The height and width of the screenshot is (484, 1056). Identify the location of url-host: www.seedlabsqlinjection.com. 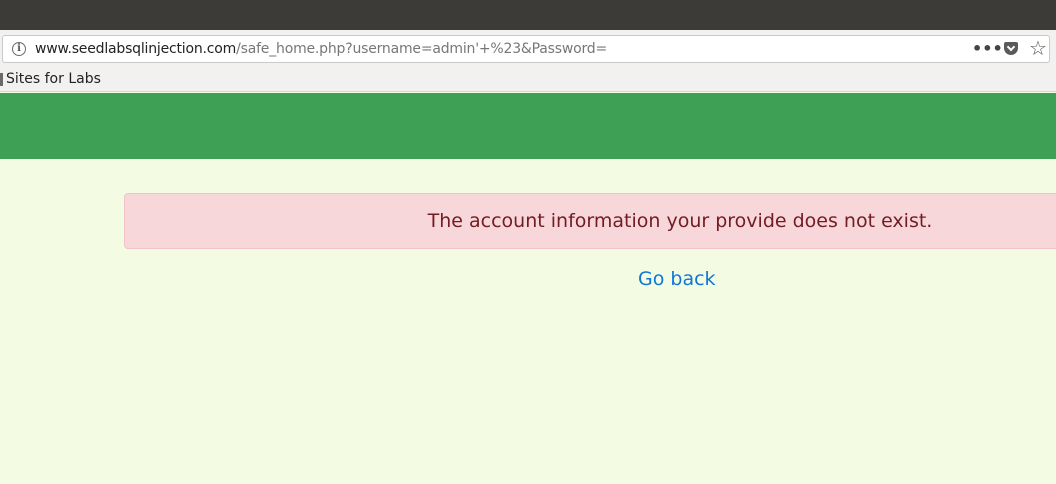
(136, 49).